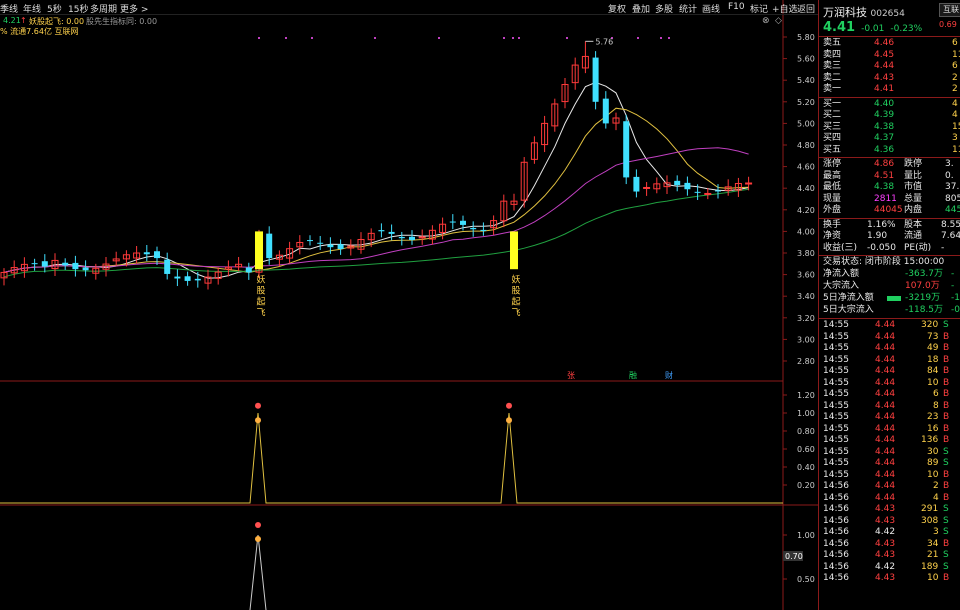 This screenshot has height=610, width=960. I want to click on stat-value-1: 2811, so click(885, 198).